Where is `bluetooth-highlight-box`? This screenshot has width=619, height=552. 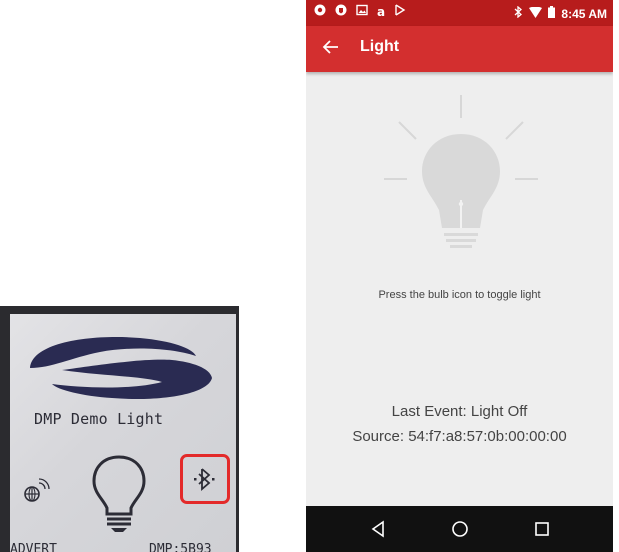
bluetooth-highlight-box is located at coordinates (205, 479).